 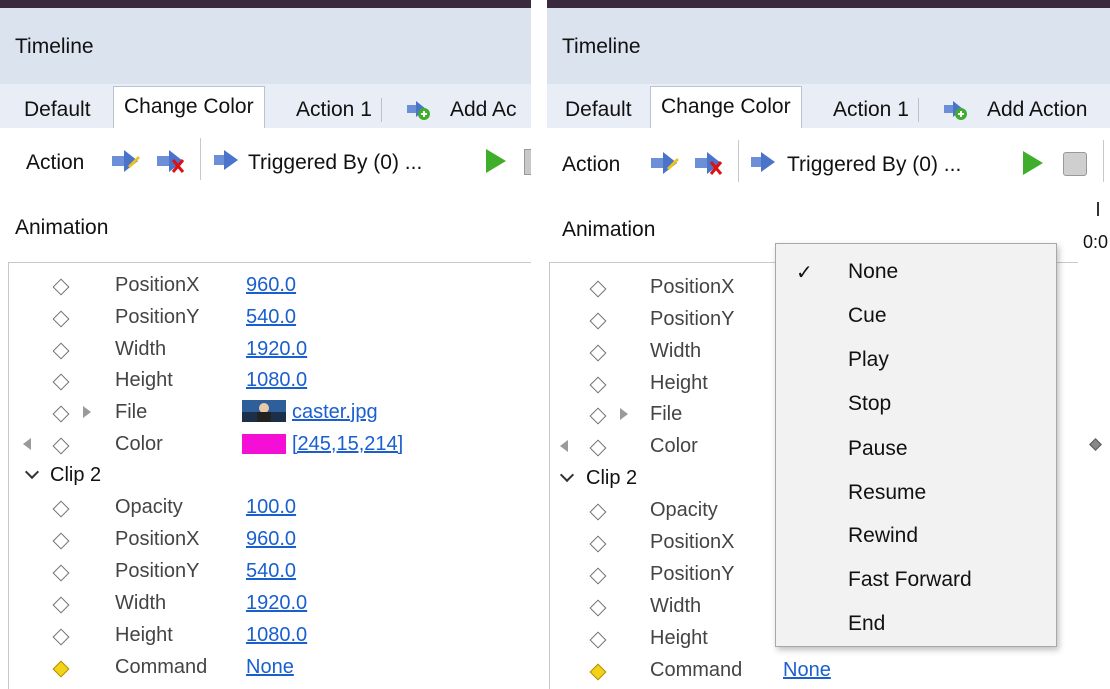 What do you see at coordinates (1098, 209) in the screenshot?
I see `ruler-tick` at bounding box center [1098, 209].